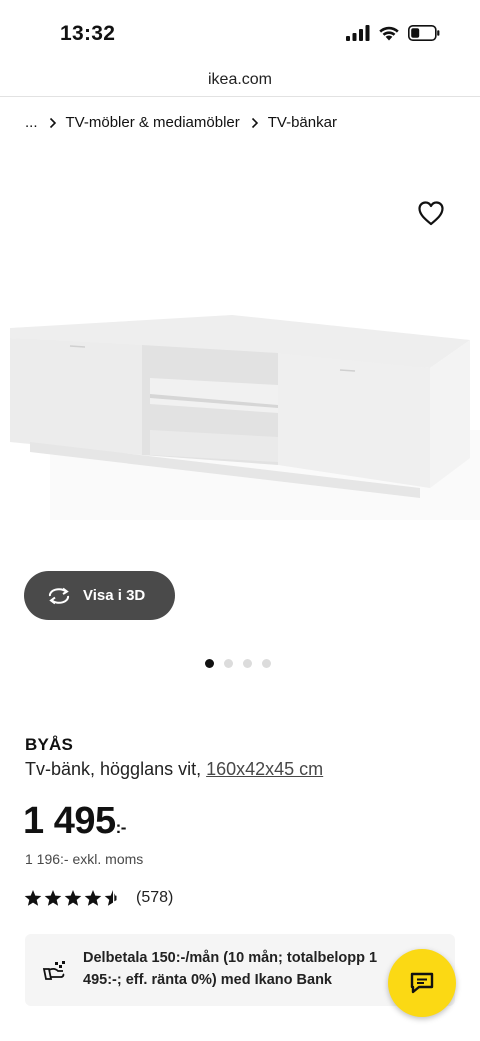 This screenshot has height=1041, width=480. What do you see at coordinates (264, 769) in the screenshot?
I see `product-dimensions-link: 160x42x45 cm` at bounding box center [264, 769].